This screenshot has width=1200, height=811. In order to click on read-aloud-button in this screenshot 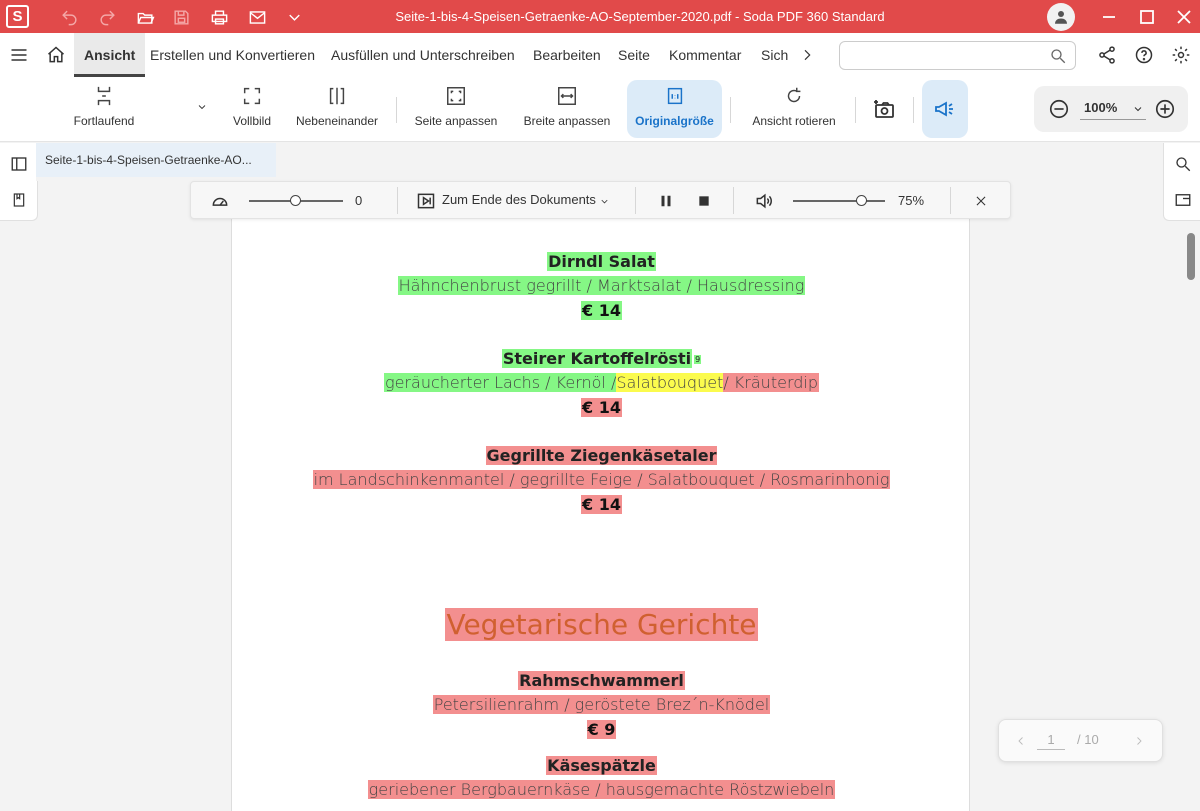, I will do `click(945, 109)`.